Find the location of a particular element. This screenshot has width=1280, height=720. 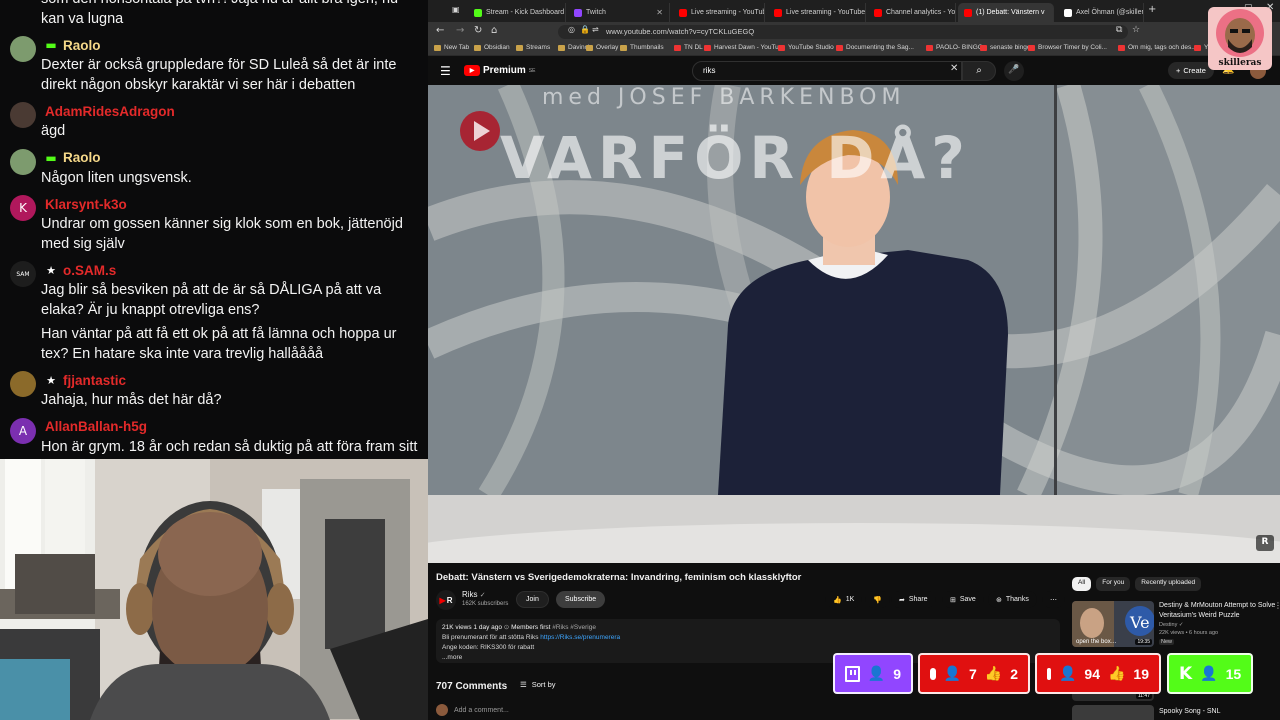

bookmark-item: Thumbnails is located at coordinates (642, 47).